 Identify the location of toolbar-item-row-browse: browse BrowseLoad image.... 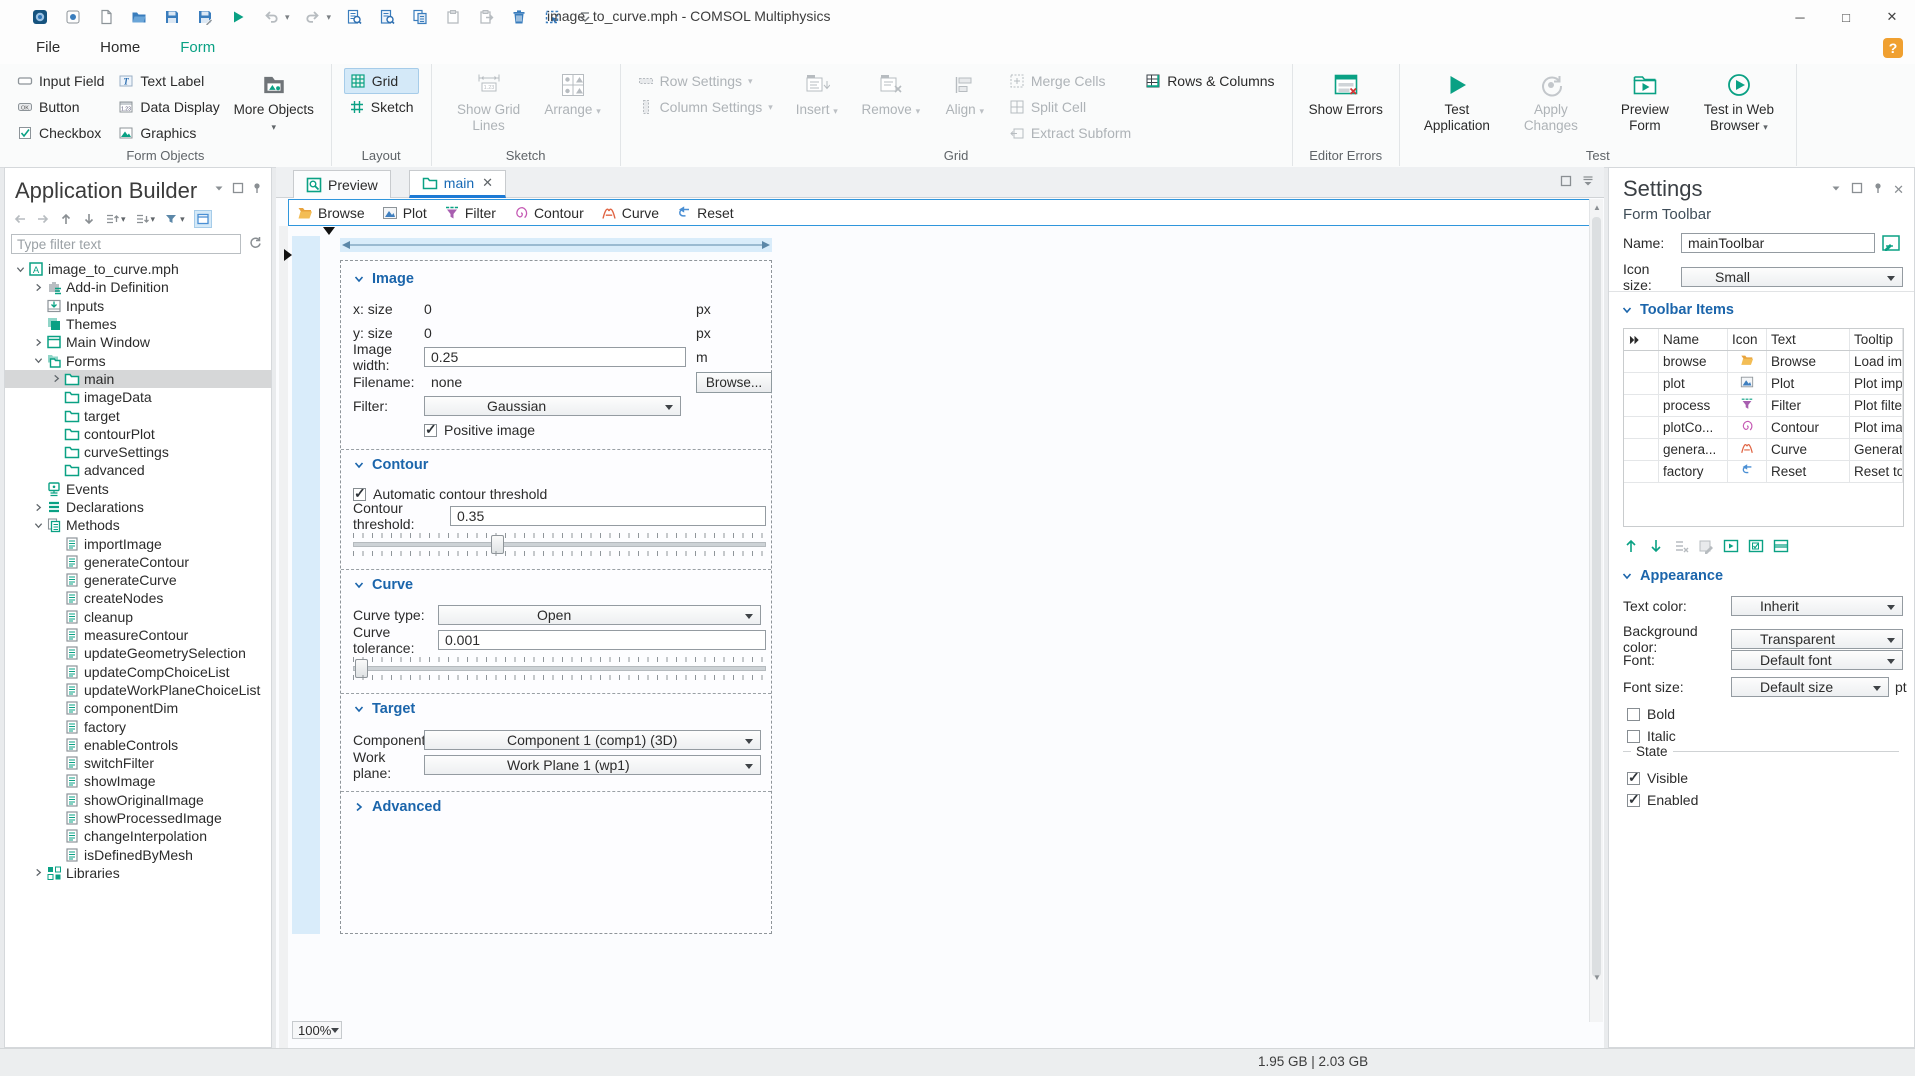
(1763, 361).